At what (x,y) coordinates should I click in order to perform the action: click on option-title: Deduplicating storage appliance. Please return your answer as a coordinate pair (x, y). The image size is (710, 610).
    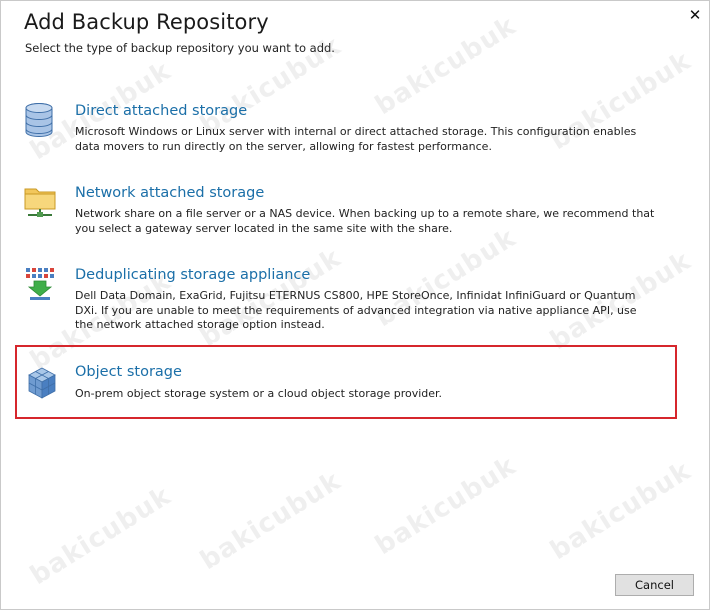
    Looking at the image, I should click on (193, 275).